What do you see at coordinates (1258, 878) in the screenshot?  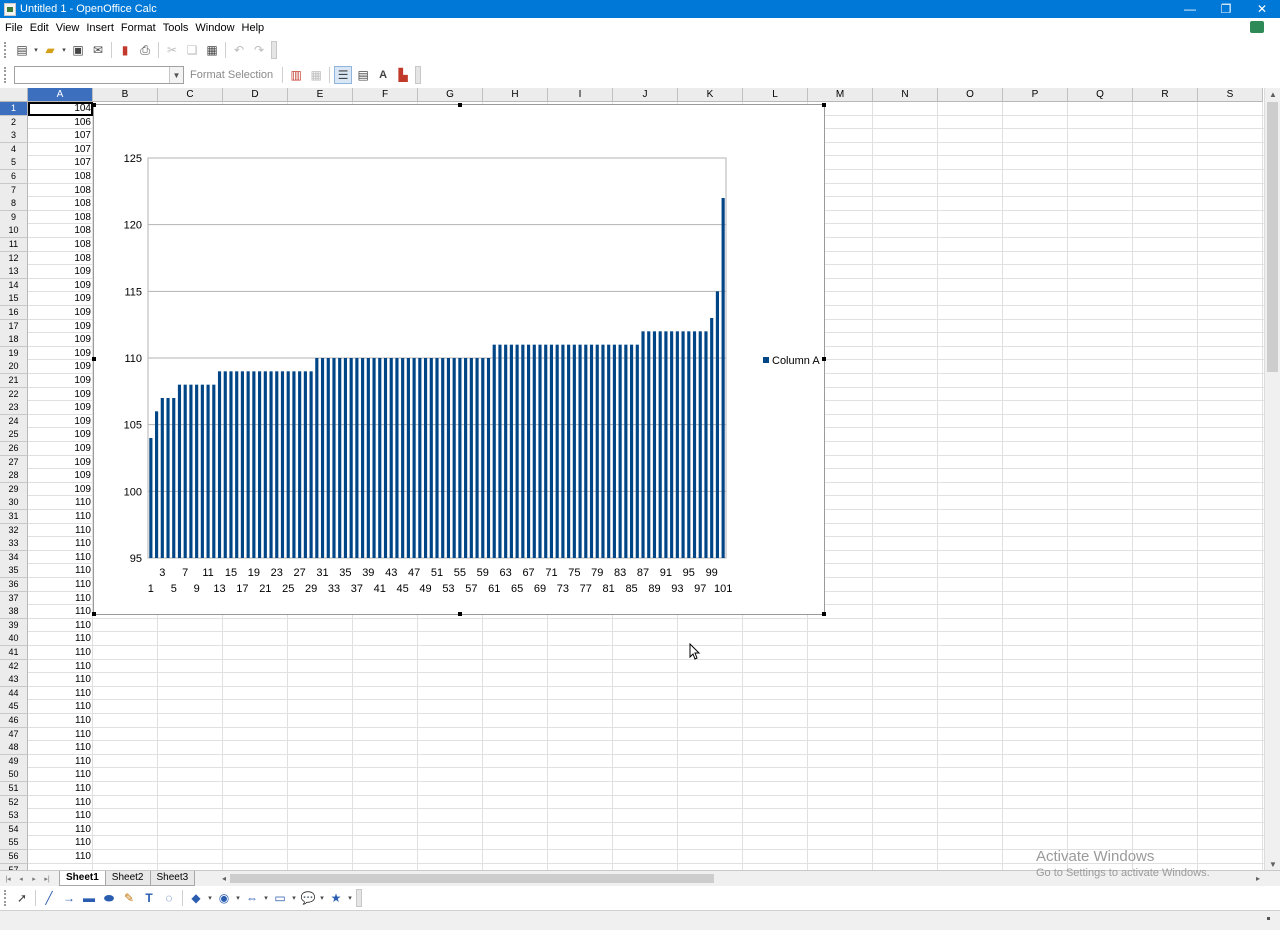 I see `scroll-right-icon: ▸` at bounding box center [1258, 878].